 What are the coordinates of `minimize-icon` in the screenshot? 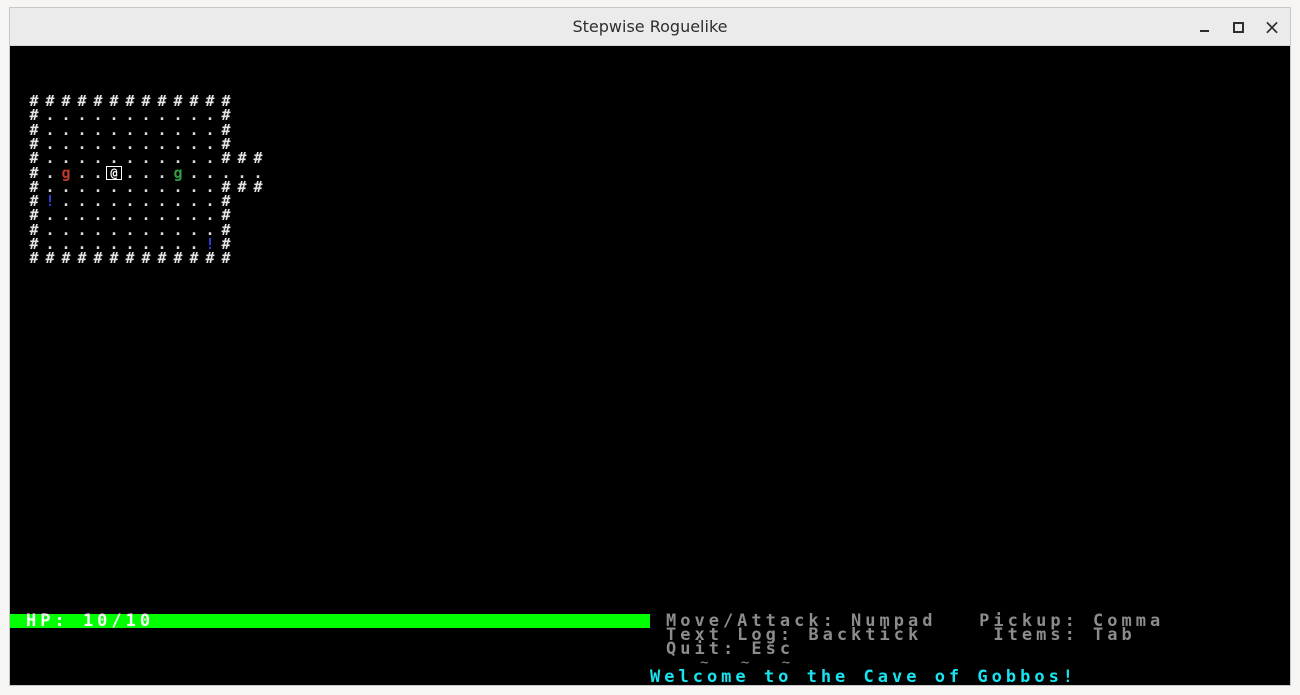 It's located at (1204, 31).